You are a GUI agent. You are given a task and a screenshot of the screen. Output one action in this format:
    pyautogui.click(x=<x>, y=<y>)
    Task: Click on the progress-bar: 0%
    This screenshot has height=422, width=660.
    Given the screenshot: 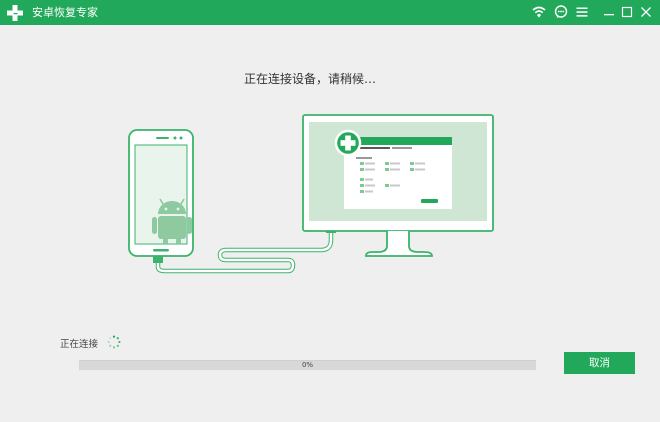 What is the action you would take?
    pyautogui.click(x=307, y=365)
    